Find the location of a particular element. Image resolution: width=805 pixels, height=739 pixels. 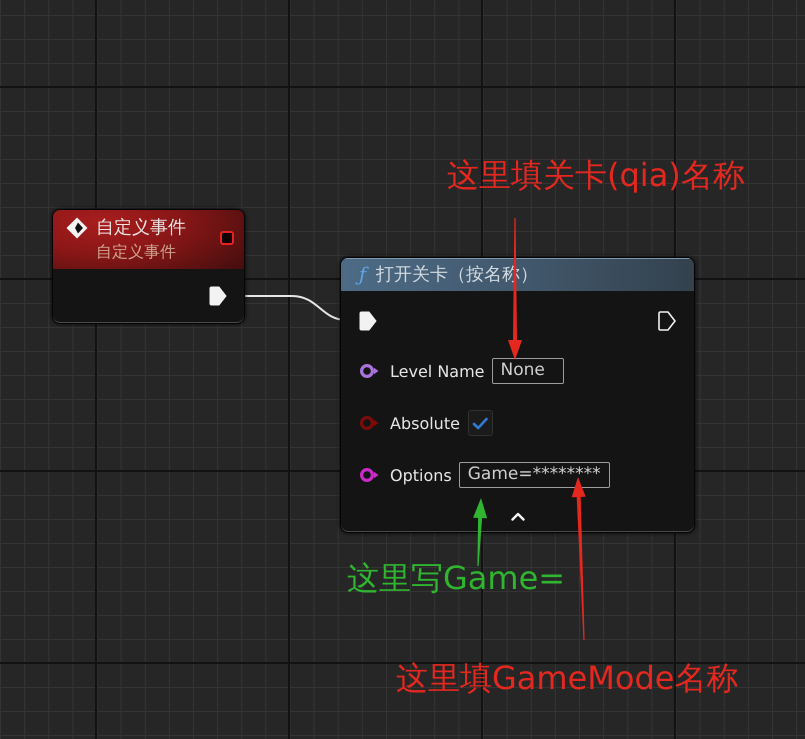

annotation-note: 这里填GameMode名称 is located at coordinates (567, 678).